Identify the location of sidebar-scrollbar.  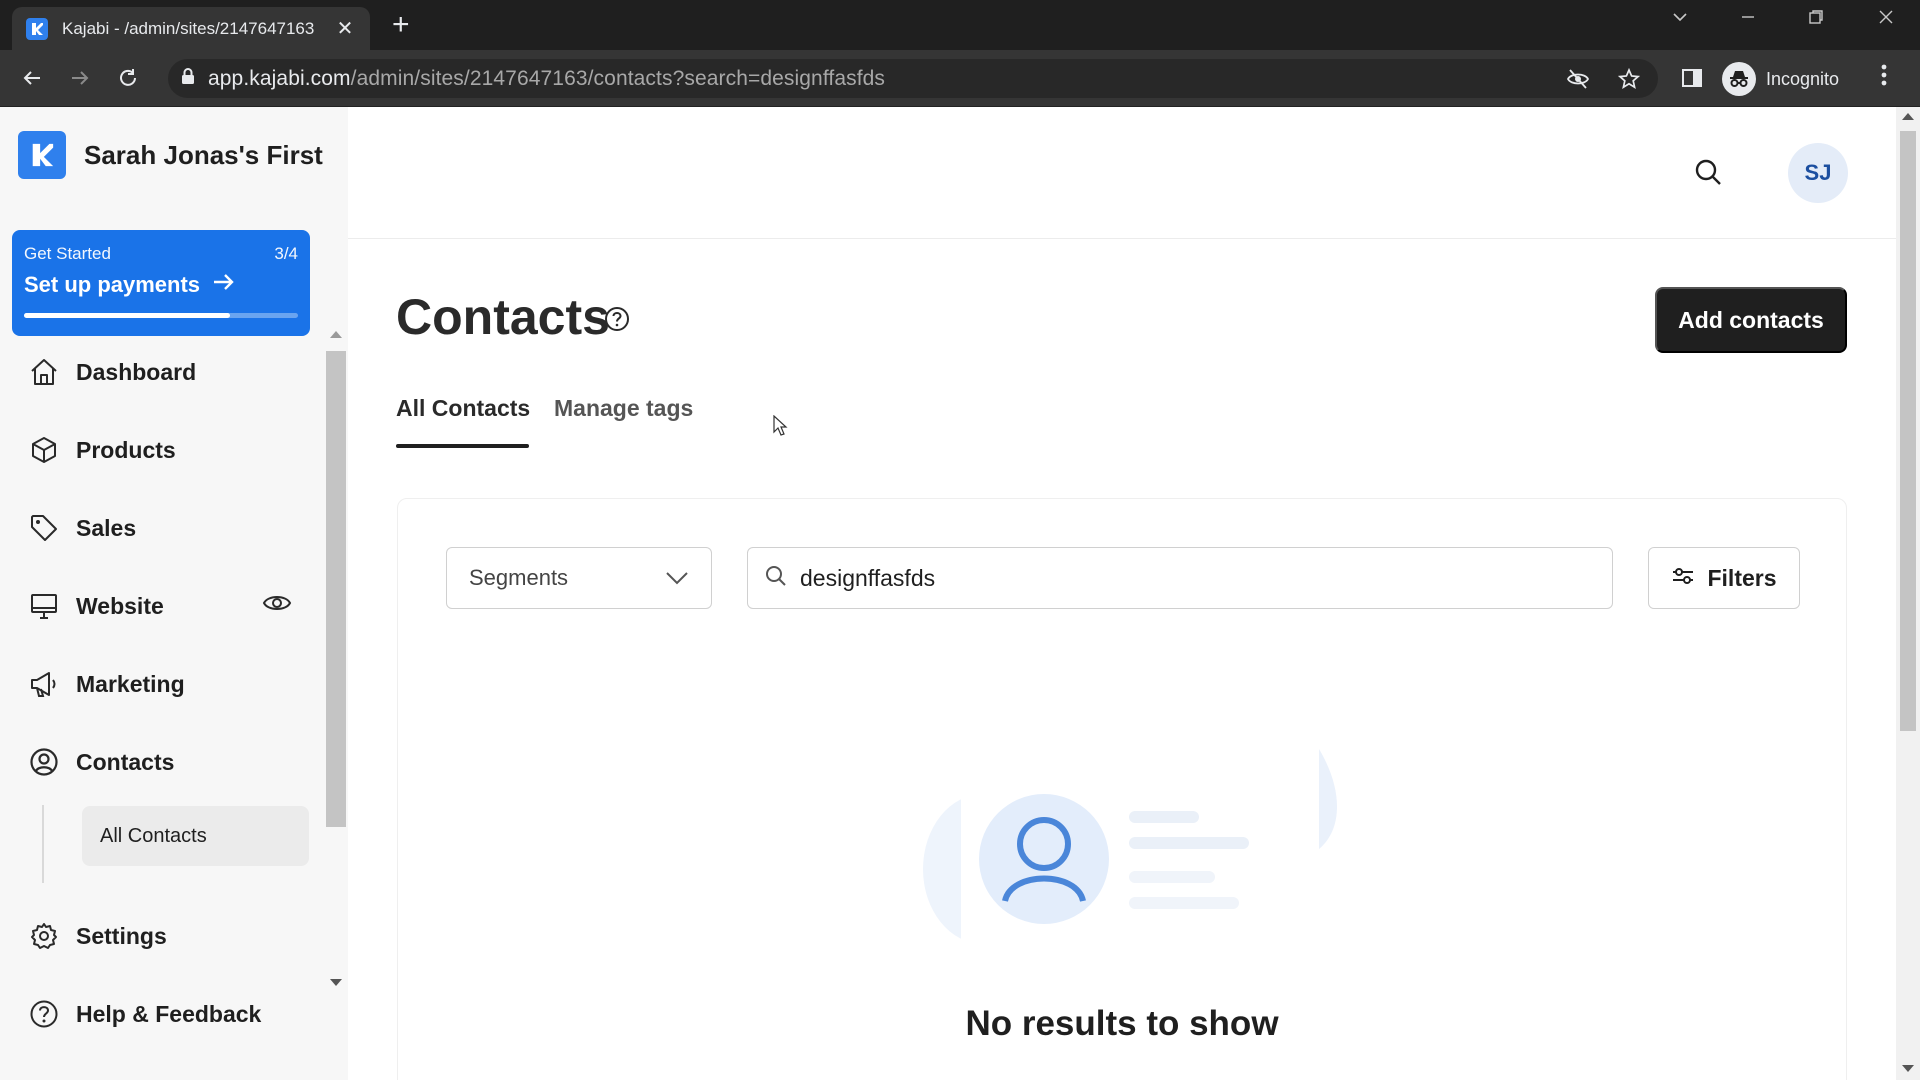
(335, 658).